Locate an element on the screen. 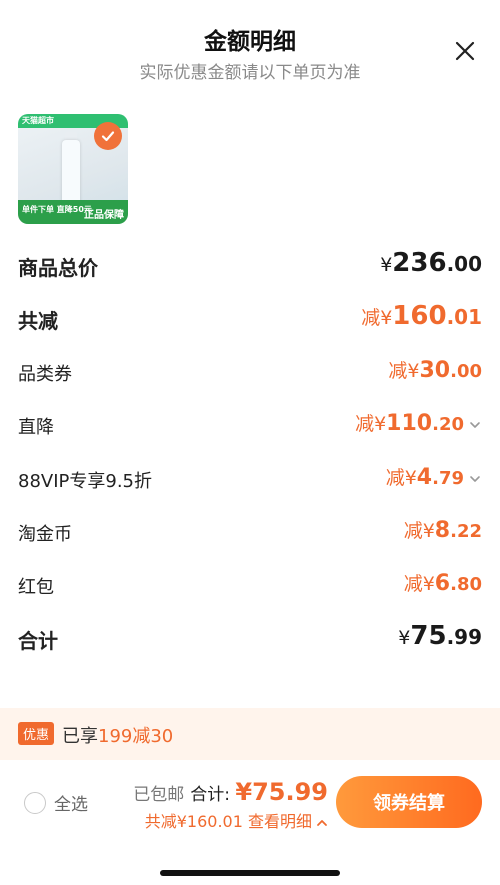 This screenshot has width=500, height=885. value-decimal: .99 is located at coordinates (464, 637).